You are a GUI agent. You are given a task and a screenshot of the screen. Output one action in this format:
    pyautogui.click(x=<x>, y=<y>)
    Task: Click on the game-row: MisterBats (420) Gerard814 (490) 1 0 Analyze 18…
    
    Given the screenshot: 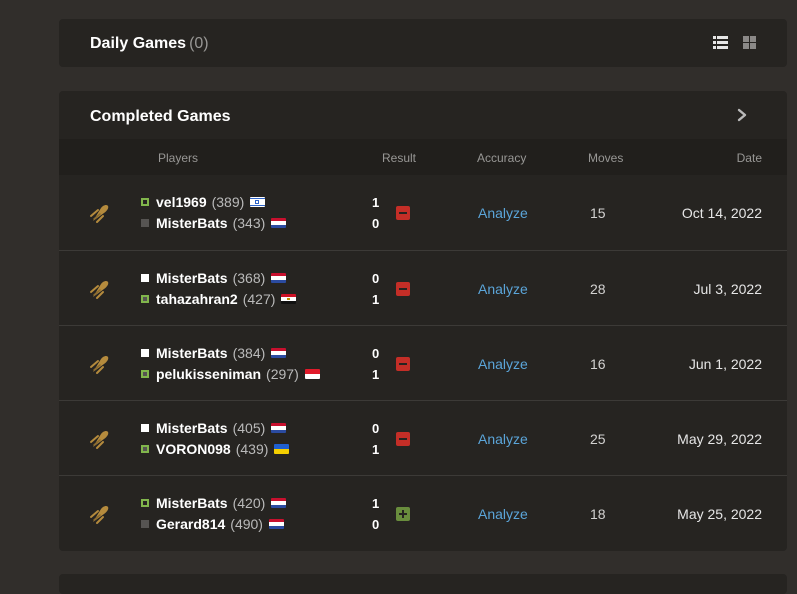 What is the action you would take?
    pyautogui.click(x=423, y=513)
    